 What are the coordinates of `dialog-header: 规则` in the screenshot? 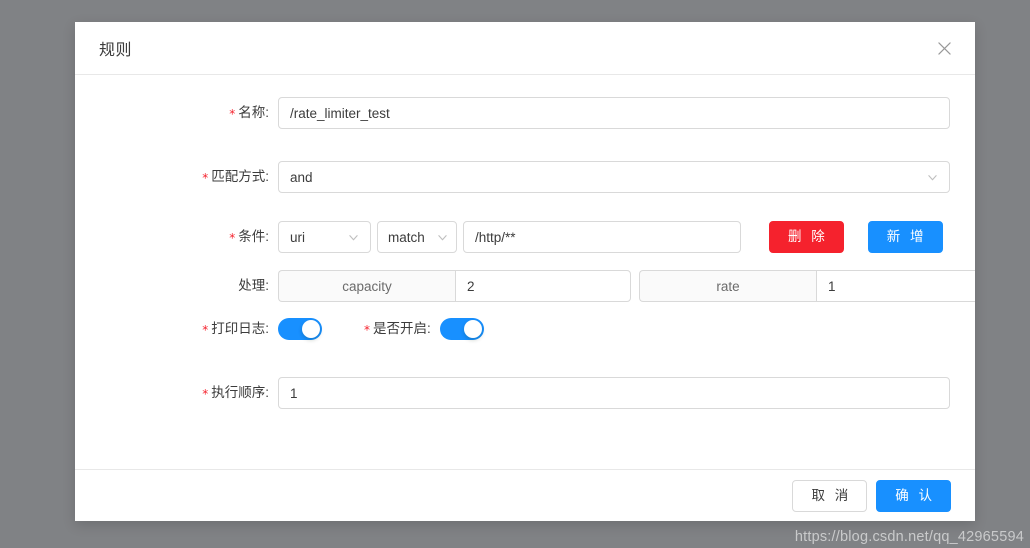 It's located at (525, 48).